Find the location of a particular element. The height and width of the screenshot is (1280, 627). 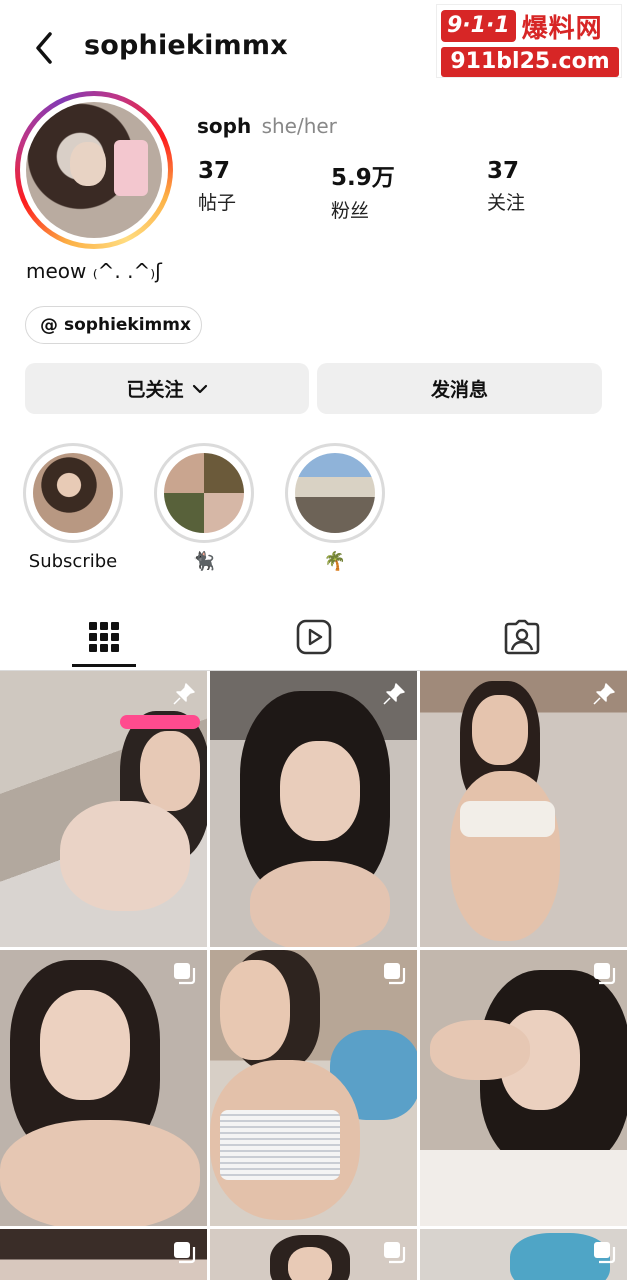

stat-followers-value: 5.9万 is located at coordinates (363, 178).